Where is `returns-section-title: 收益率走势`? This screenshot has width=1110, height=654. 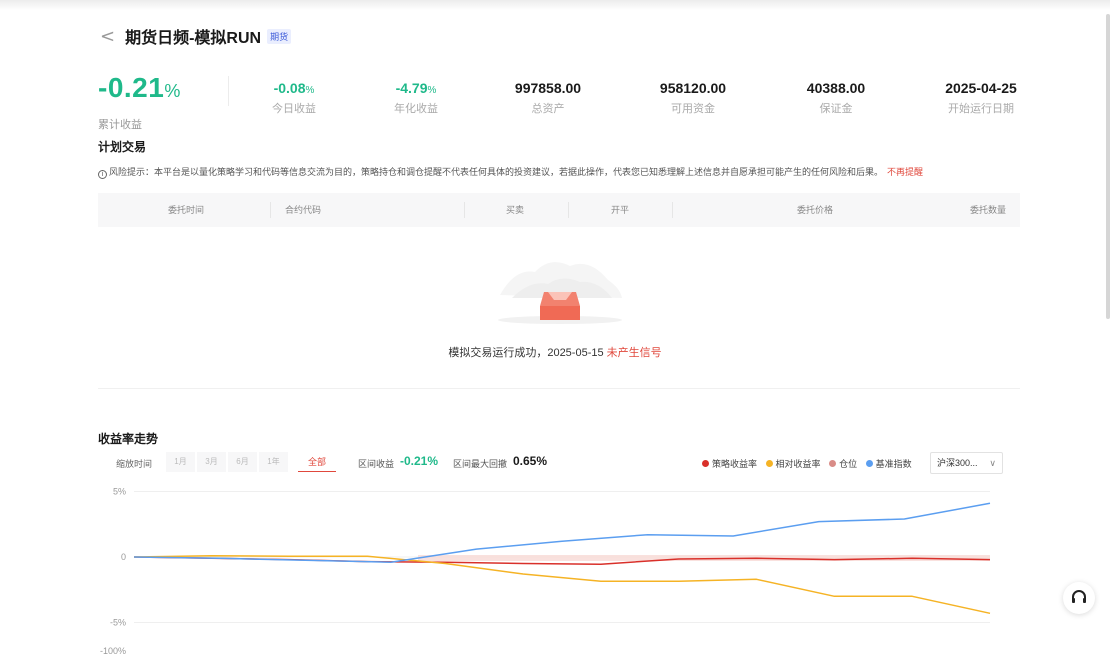
returns-section-title: 收益率走势 is located at coordinates (128, 439).